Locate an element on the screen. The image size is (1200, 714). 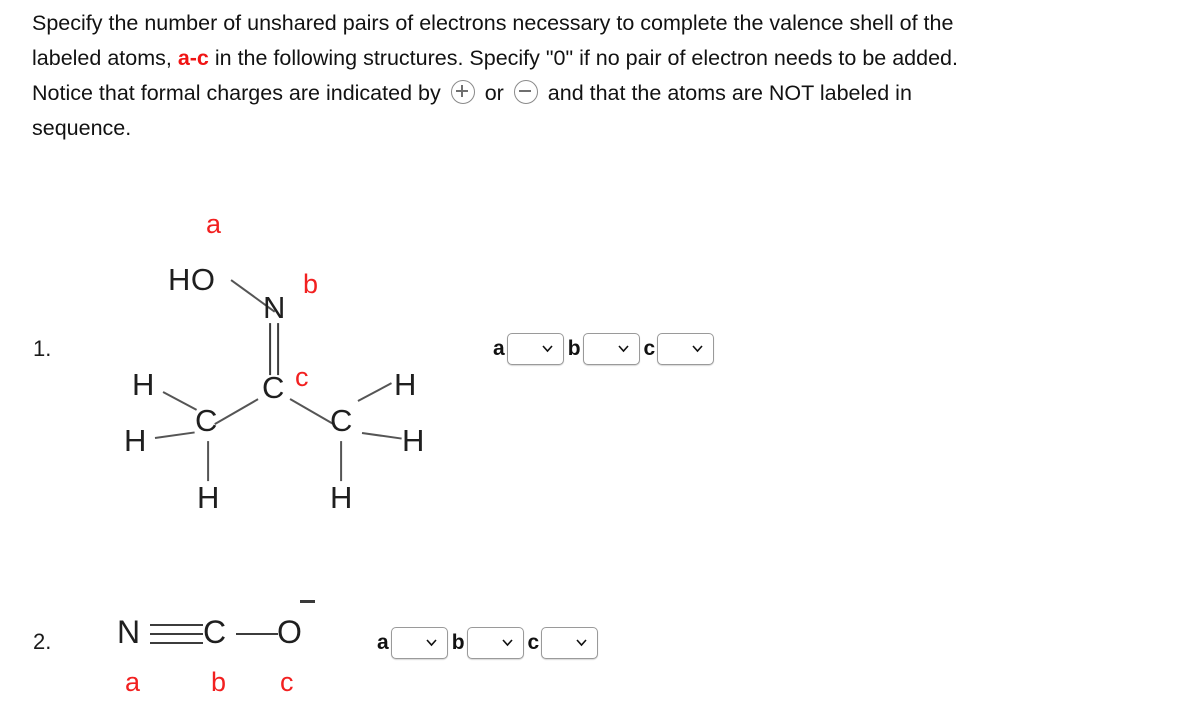
bond-rightmethyl-h-top is located at coordinates (375, 392).